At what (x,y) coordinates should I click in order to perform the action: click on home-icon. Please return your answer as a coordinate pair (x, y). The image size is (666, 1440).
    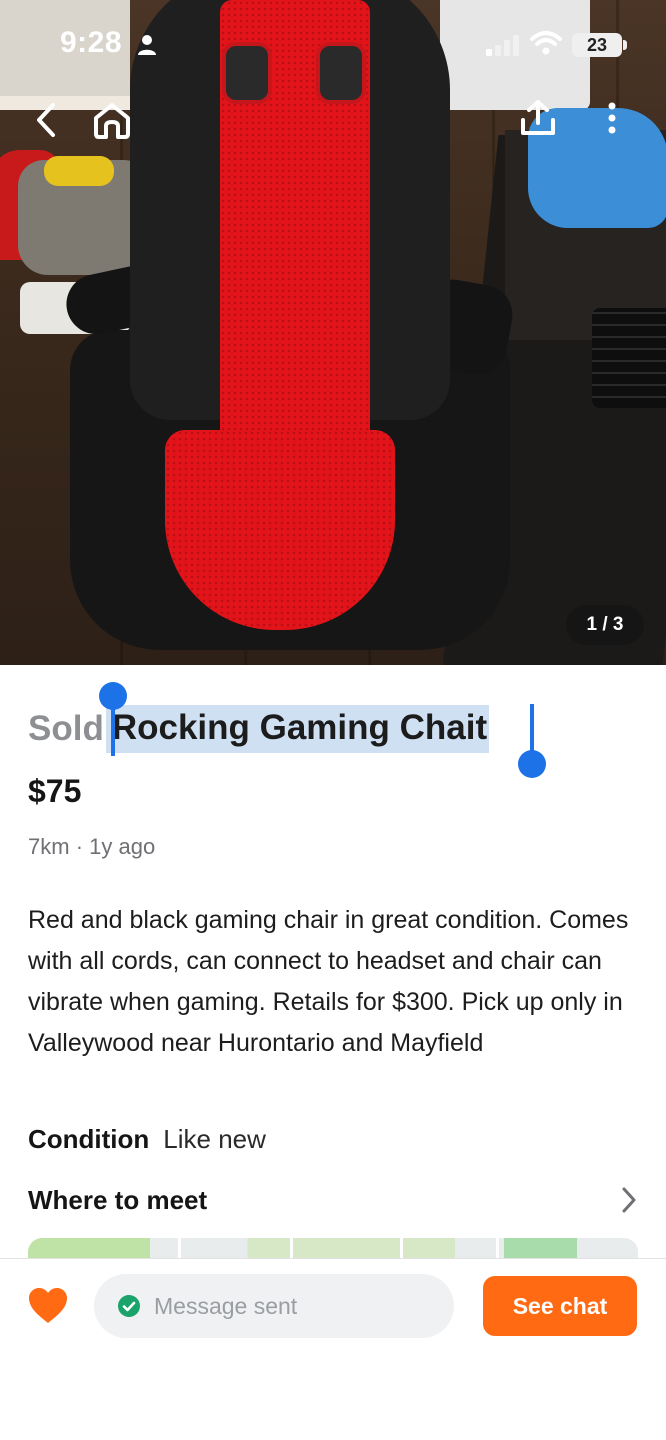
    Looking at the image, I should click on (112, 121).